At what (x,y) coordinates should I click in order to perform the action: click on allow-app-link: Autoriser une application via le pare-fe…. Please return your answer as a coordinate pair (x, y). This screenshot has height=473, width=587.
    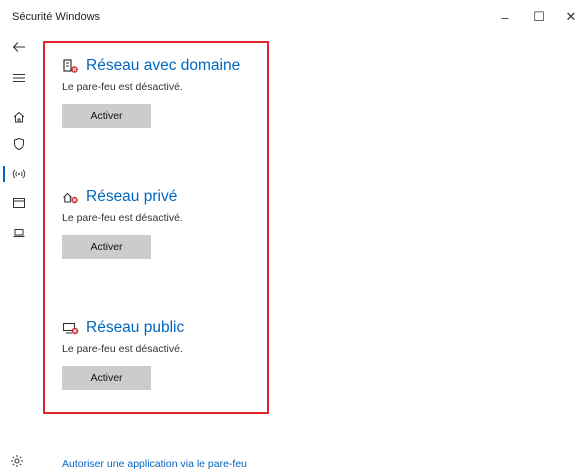
    Looking at the image, I should click on (154, 464).